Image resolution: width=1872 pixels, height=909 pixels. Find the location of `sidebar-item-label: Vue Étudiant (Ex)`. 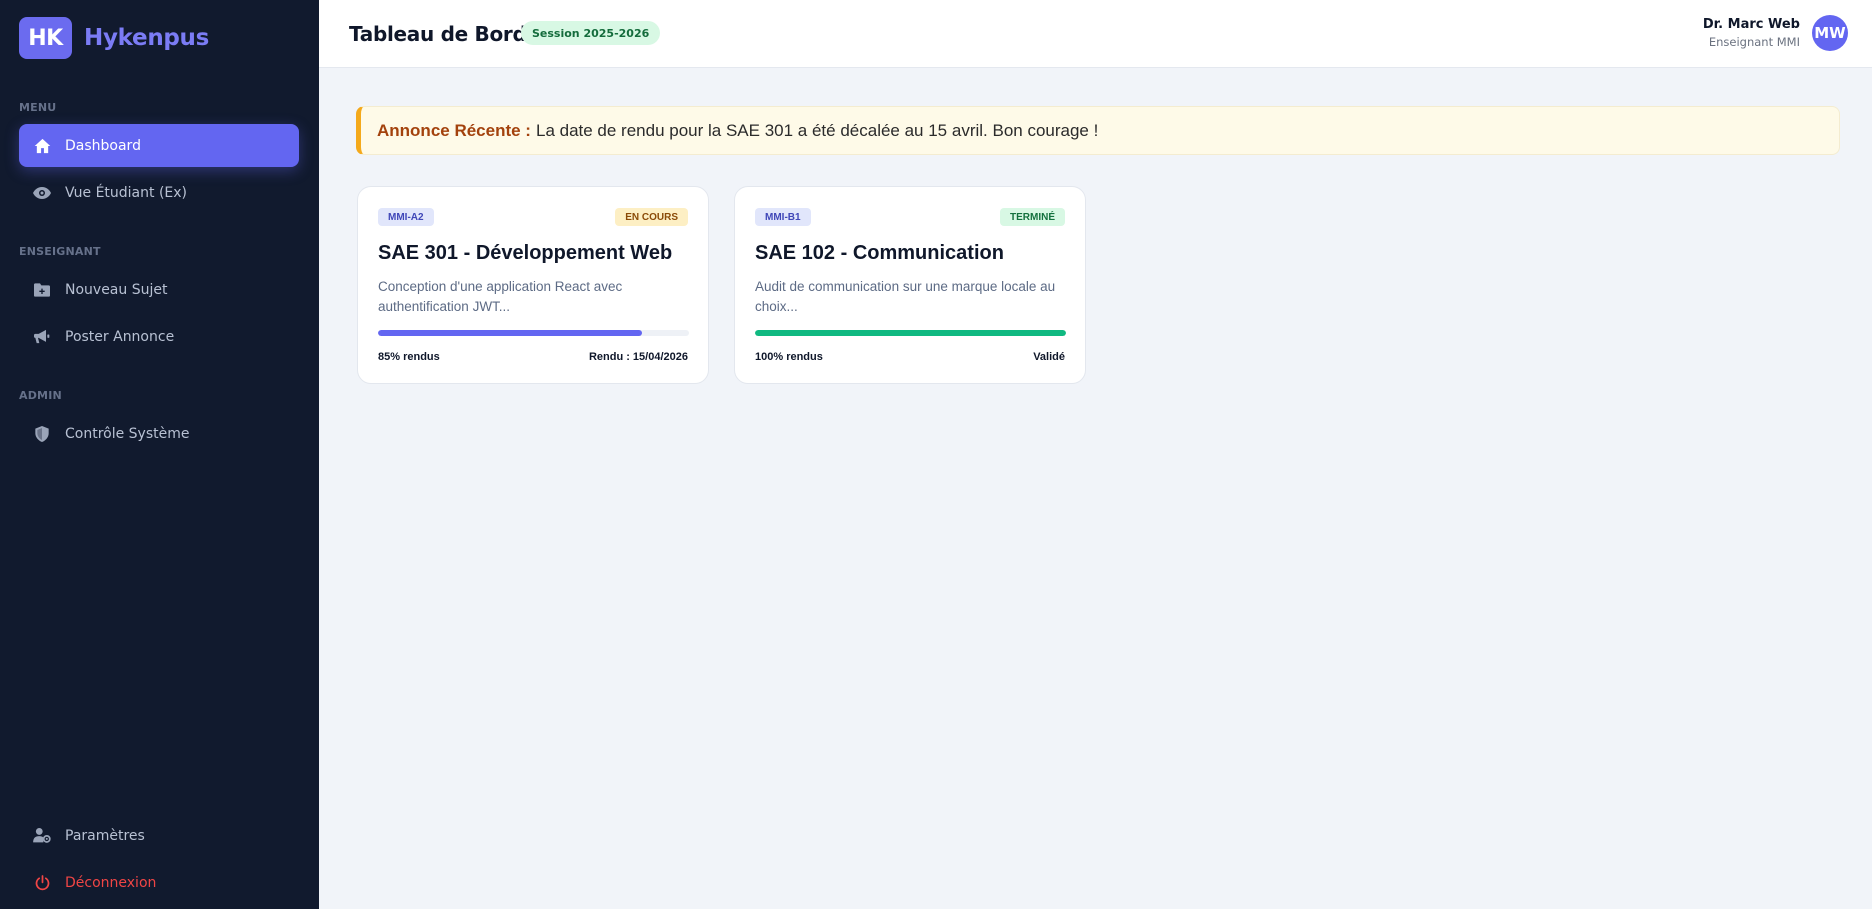

sidebar-item-label: Vue Étudiant (Ex) is located at coordinates (126, 192).